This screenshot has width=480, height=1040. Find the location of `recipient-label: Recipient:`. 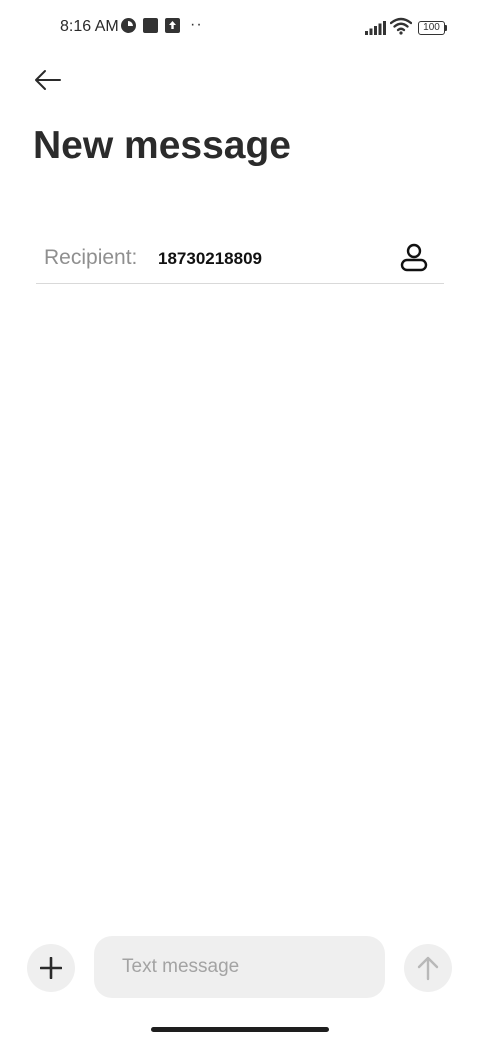

recipient-label: Recipient: is located at coordinates (91, 257).